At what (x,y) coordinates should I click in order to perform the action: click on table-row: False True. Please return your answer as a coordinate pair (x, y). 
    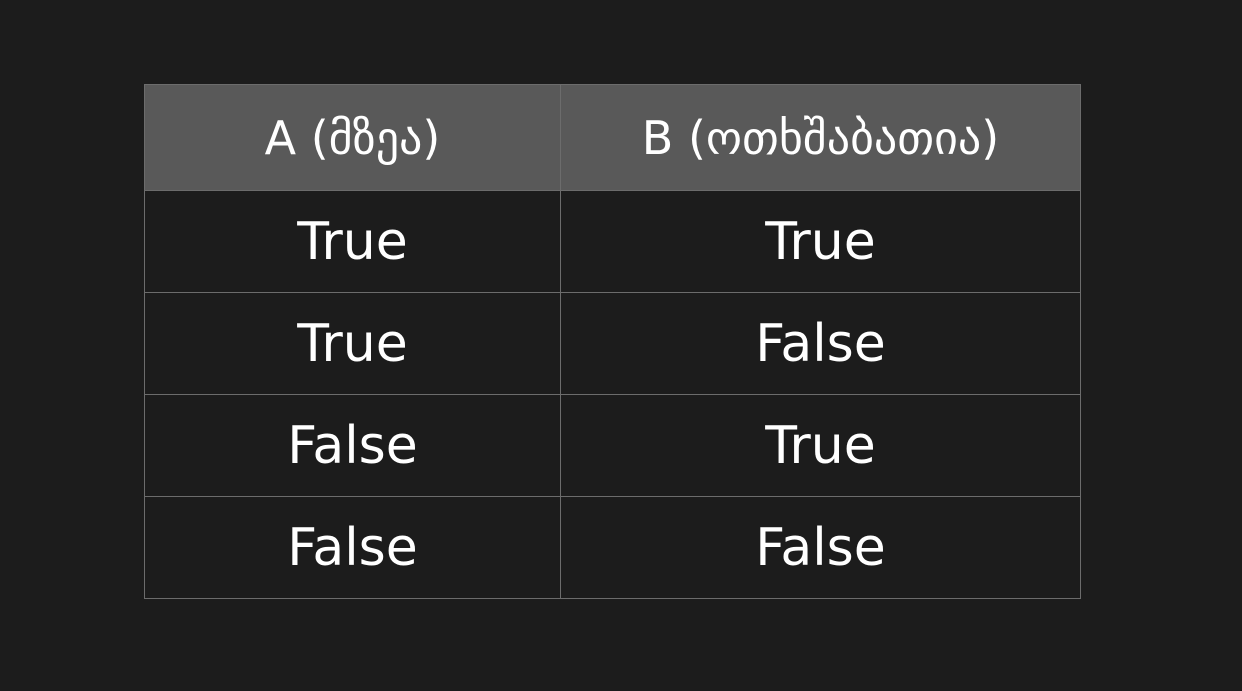
    Looking at the image, I should click on (612, 445).